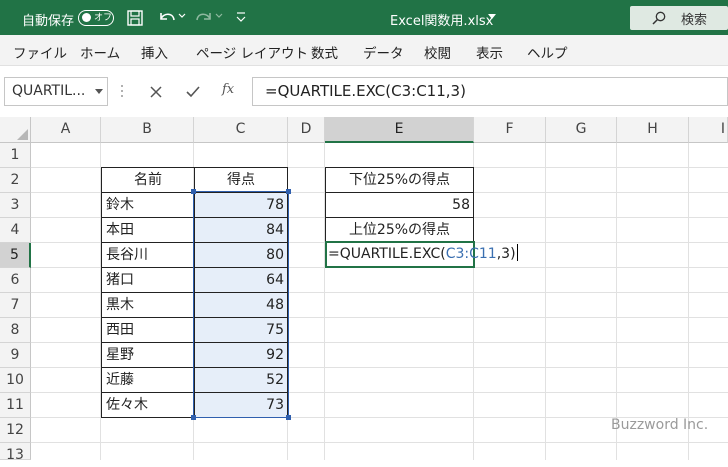 The width and height of the screenshot is (728, 467). I want to click on cancel-icon, so click(156, 92).